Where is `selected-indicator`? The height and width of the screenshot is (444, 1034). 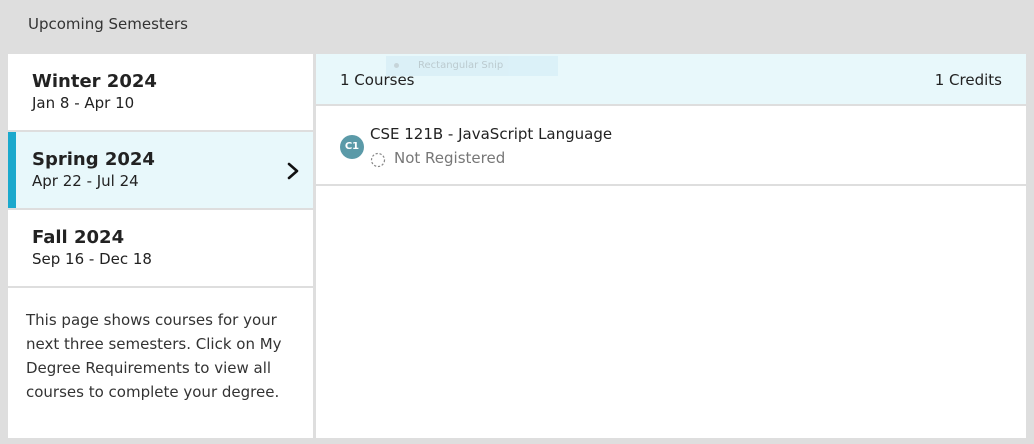
selected-indicator is located at coordinates (12, 170).